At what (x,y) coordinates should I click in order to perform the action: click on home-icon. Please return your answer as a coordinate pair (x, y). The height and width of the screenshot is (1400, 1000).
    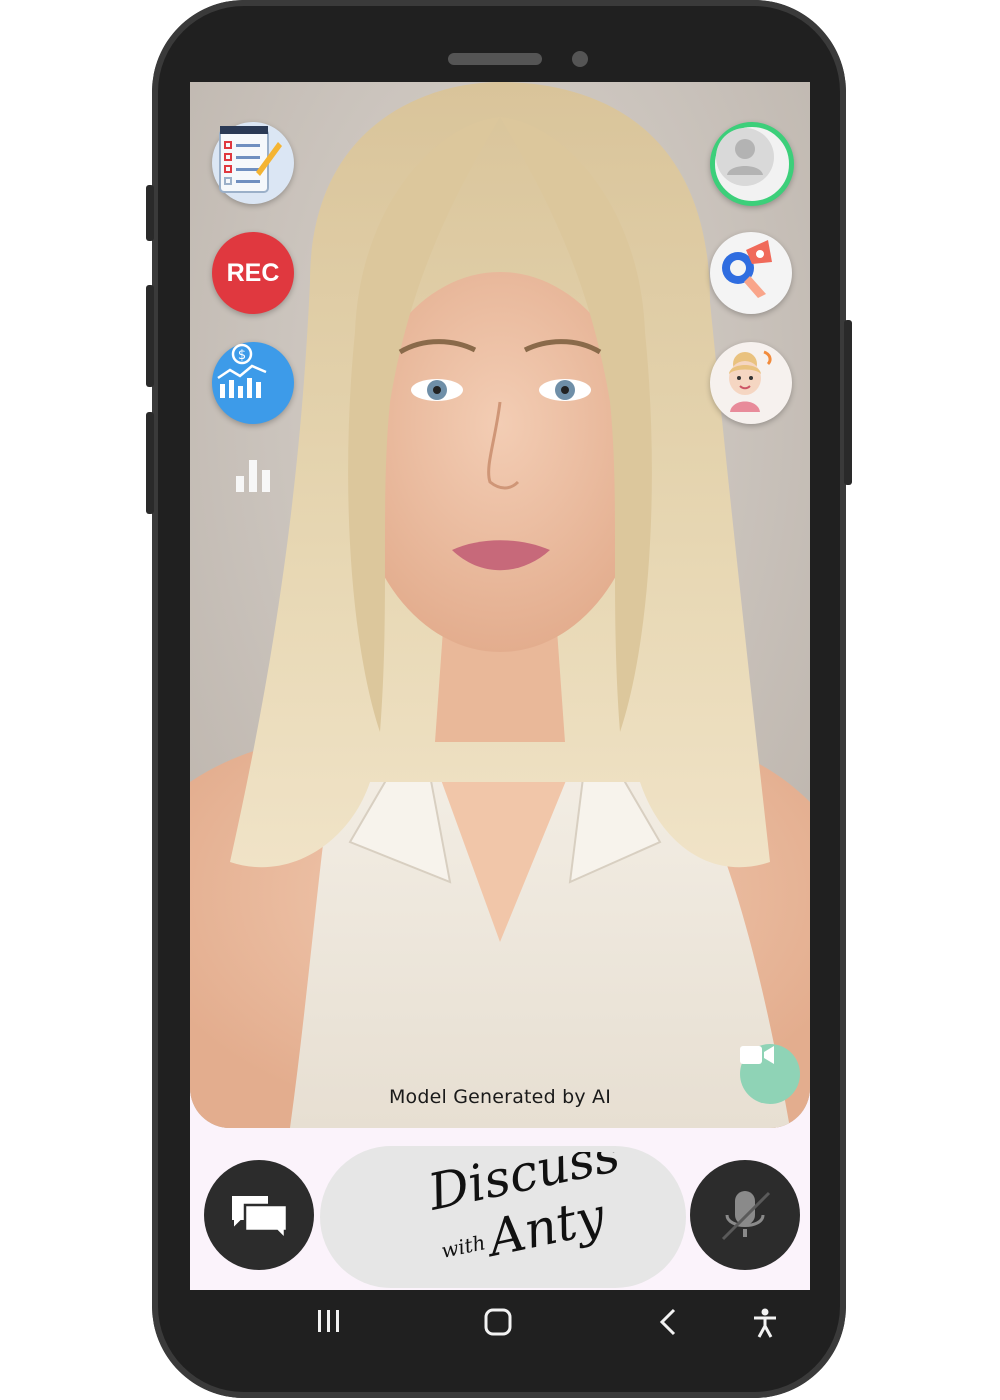
    Looking at the image, I should click on (498, 1322).